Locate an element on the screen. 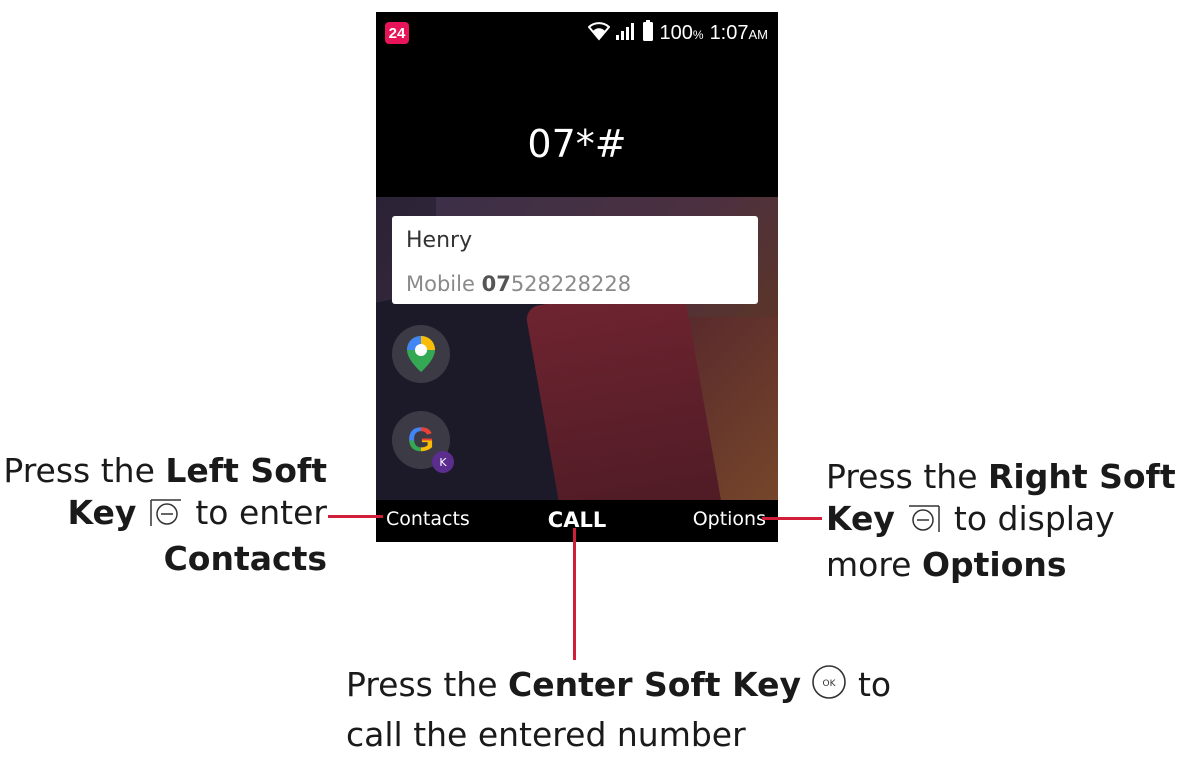  softkey-options: Options is located at coordinates (729, 519).